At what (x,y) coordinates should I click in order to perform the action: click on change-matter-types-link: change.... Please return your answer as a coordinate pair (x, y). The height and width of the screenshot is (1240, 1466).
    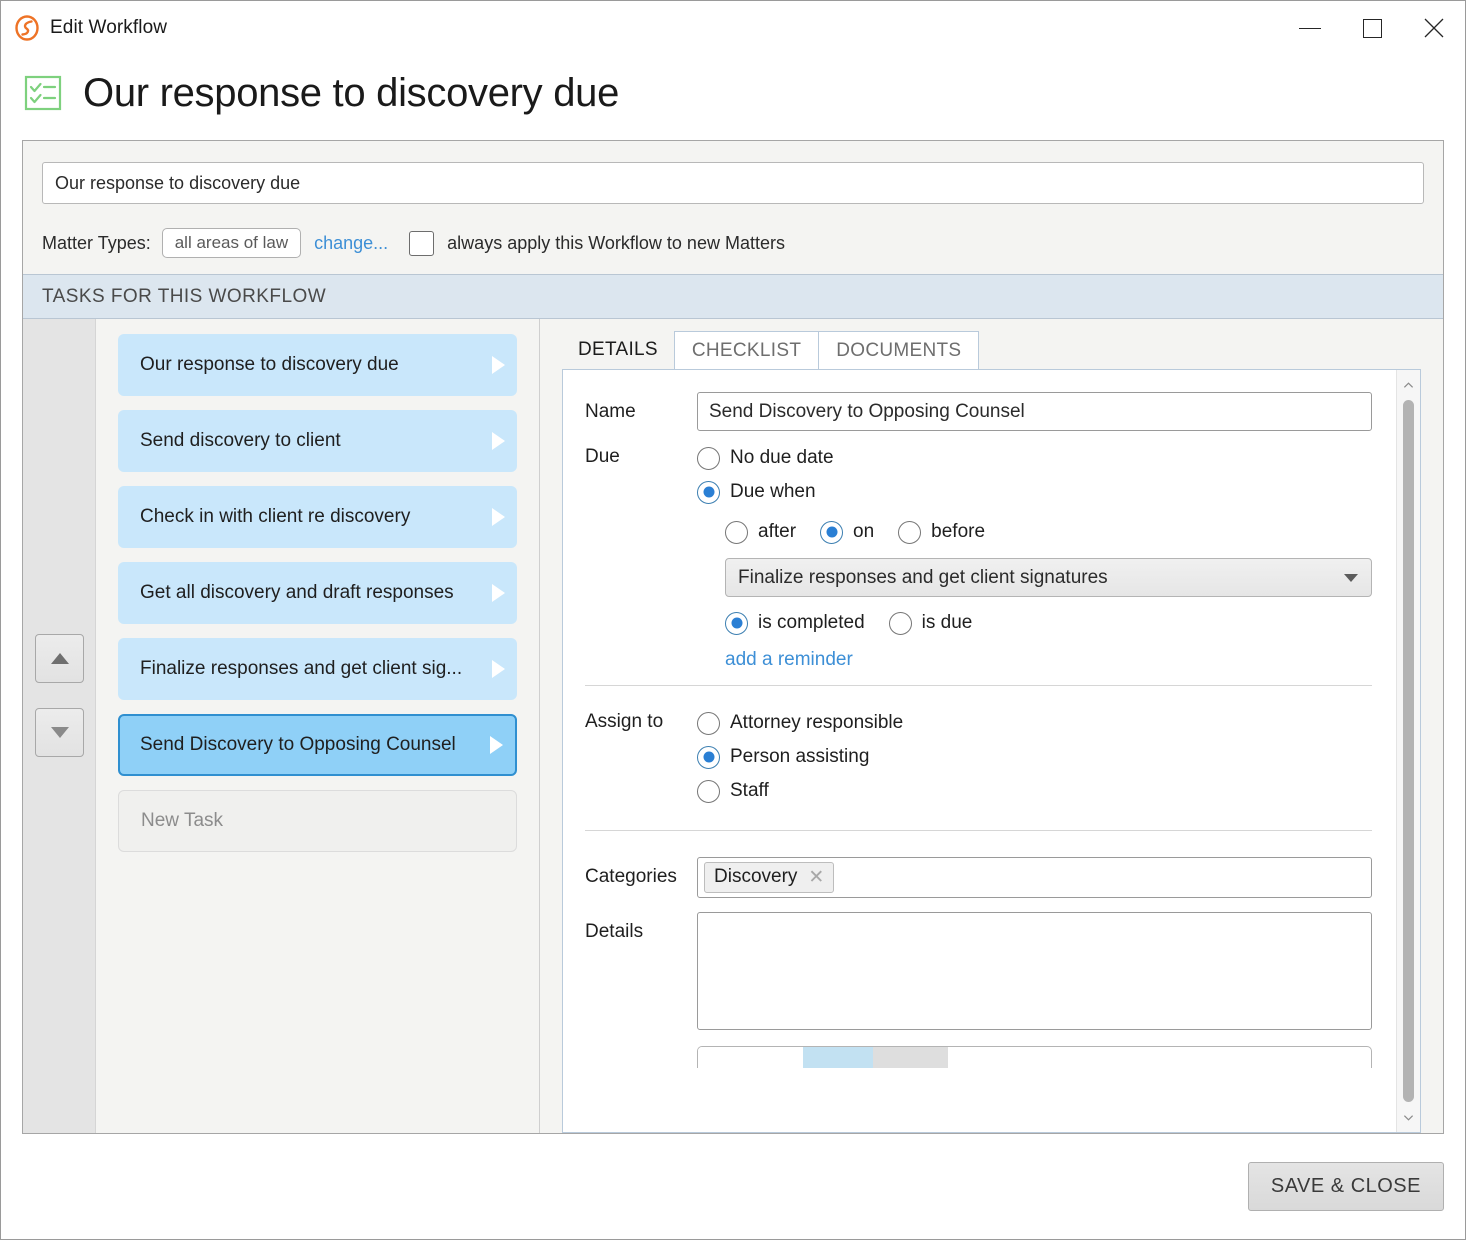
    Looking at the image, I should click on (351, 243).